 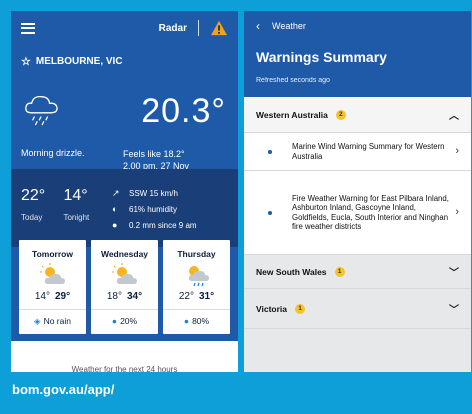 What do you see at coordinates (61, 206) in the screenshot?
I see `today-temps: 22° 14° Today Tonight` at bounding box center [61, 206].